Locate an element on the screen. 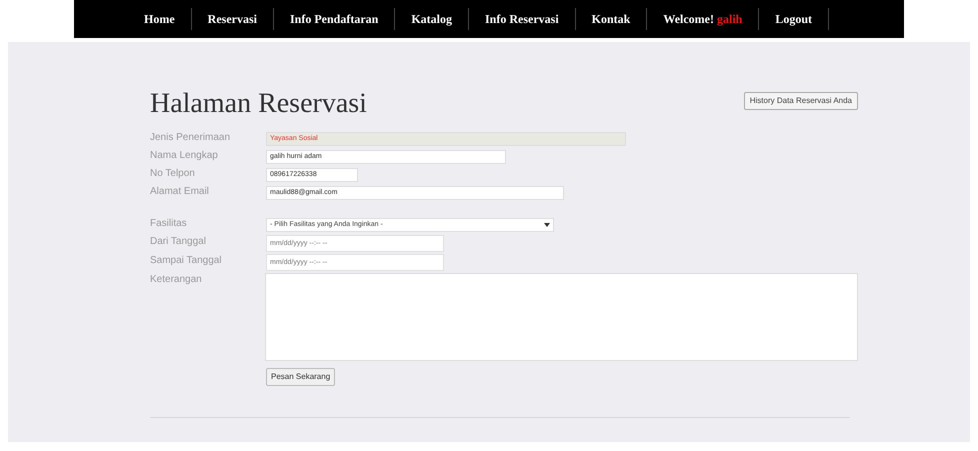 The width and height of the screenshot is (978, 451). nav-link: Home is located at coordinates (159, 19).